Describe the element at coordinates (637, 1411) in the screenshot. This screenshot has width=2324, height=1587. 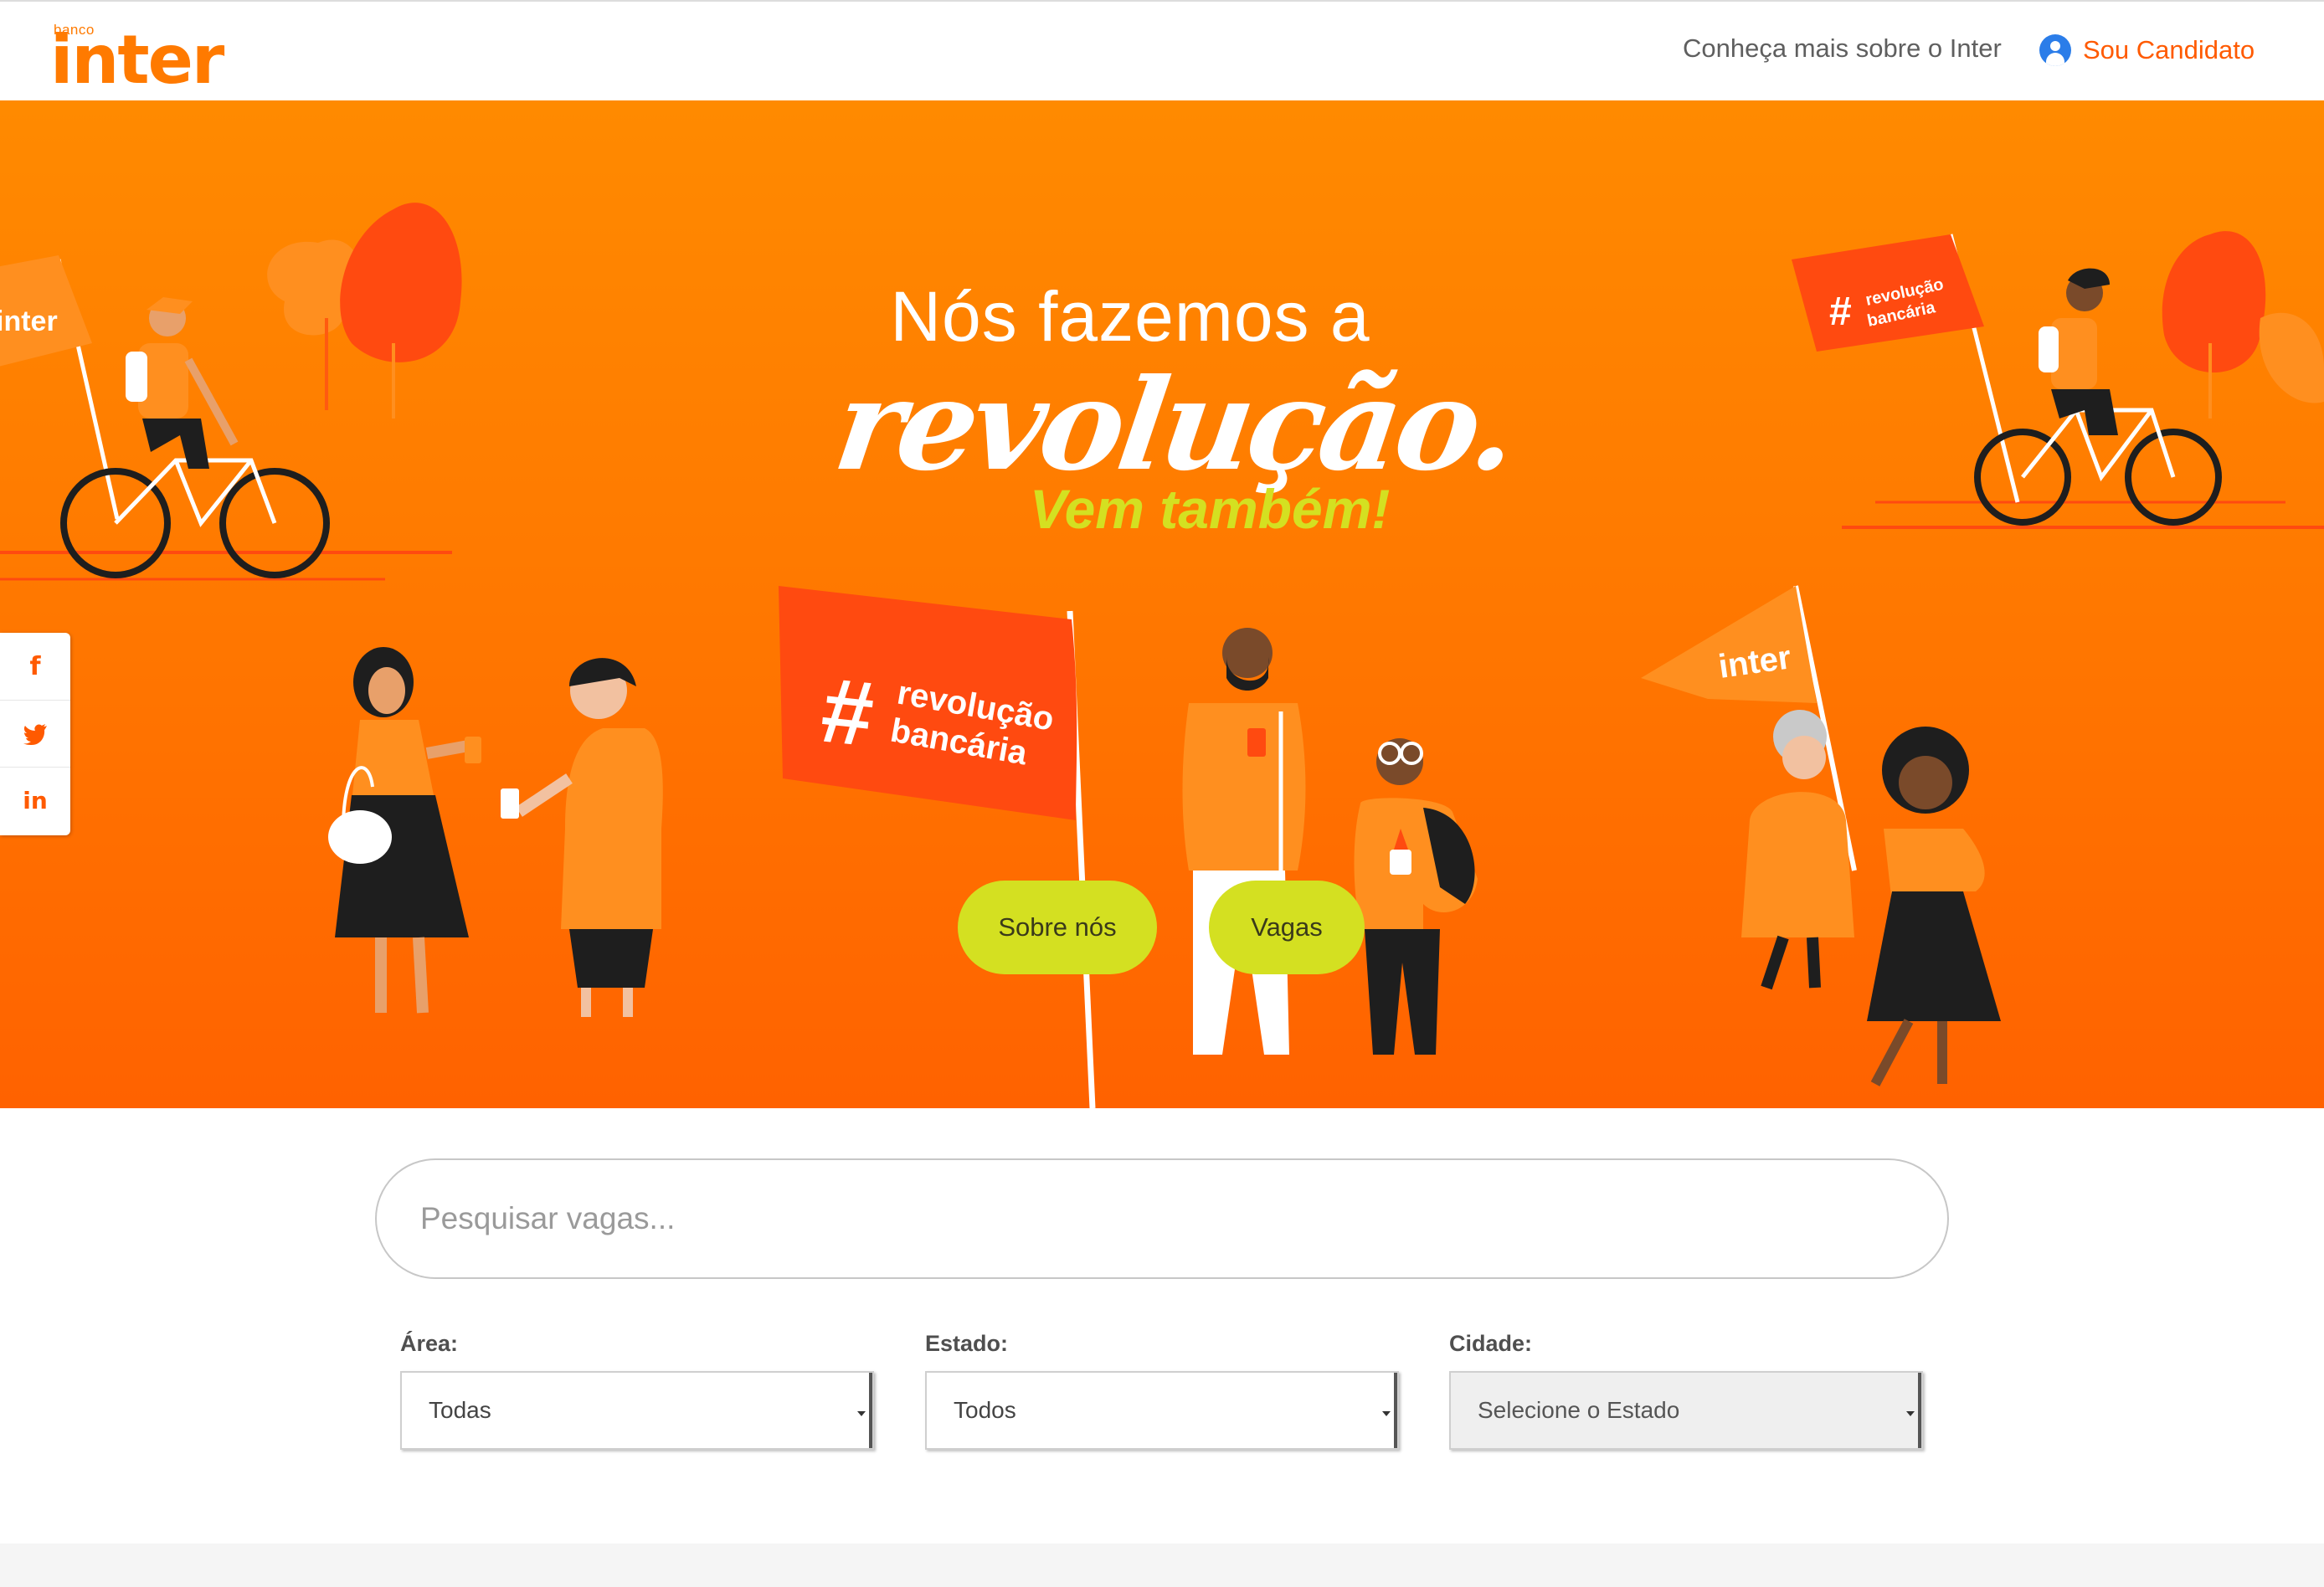
I see `area-select: Todas` at that location.